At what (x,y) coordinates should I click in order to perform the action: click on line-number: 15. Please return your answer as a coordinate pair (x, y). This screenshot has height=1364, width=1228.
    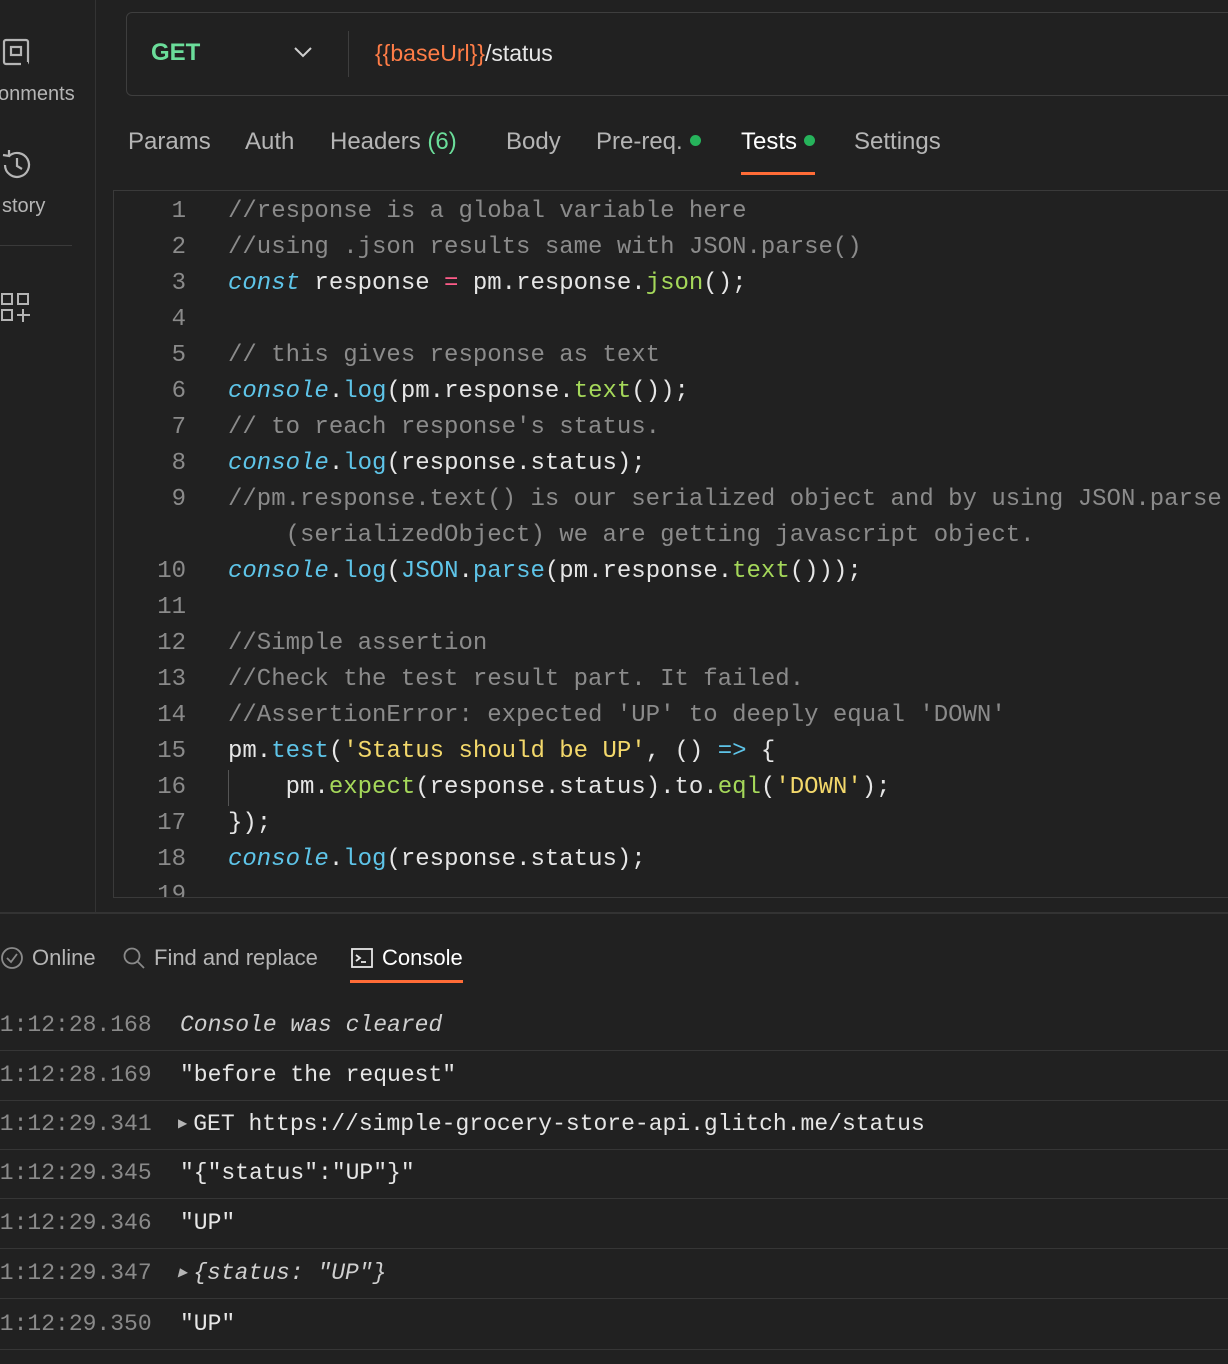
    Looking at the image, I should click on (171, 751).